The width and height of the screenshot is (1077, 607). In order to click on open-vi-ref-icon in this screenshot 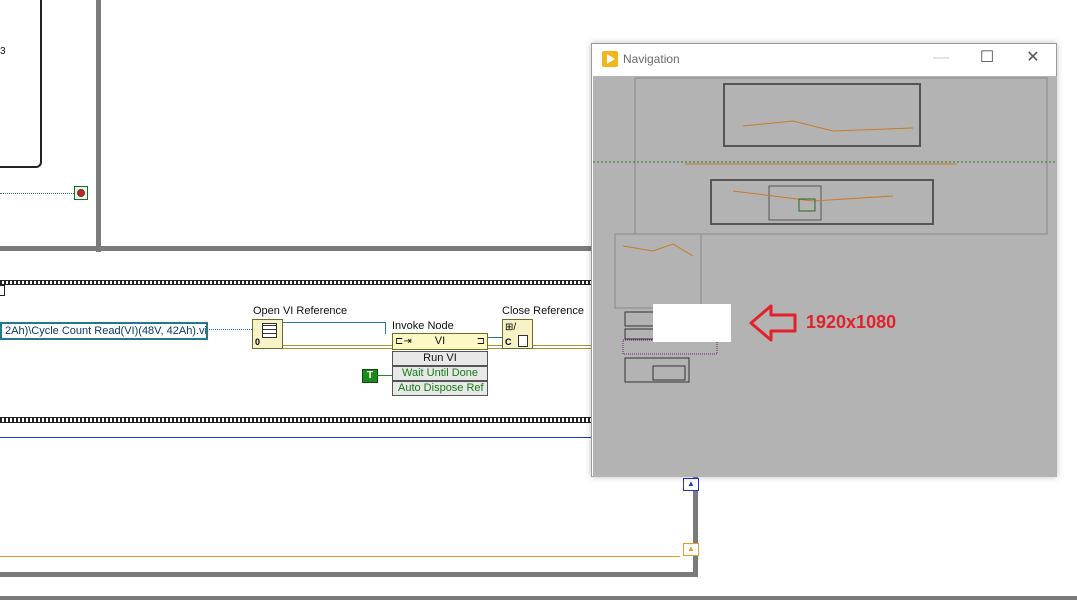, I will do `click(269, 330)`.